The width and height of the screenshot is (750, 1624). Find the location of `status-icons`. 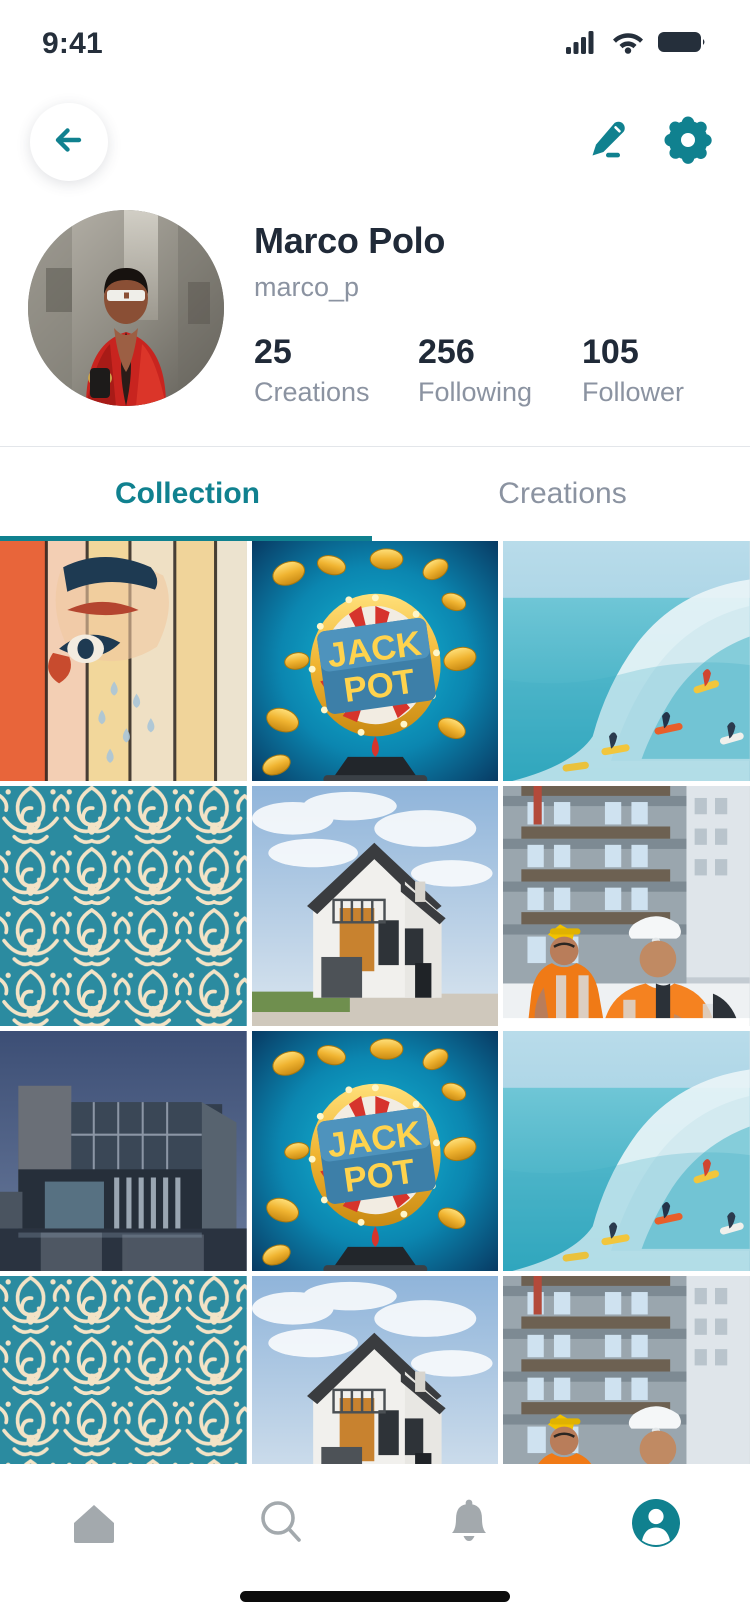

status-icons is located at coordinates (636, 44).